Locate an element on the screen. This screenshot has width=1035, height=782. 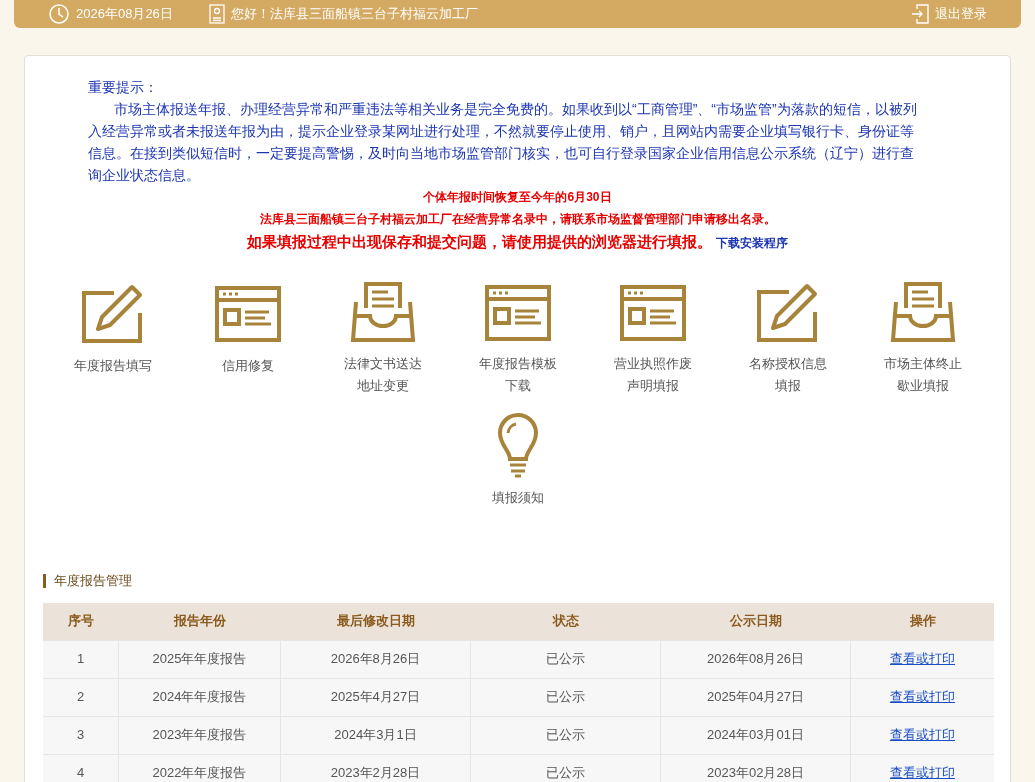
feature-label: 填报 is located at coordinates (787, 386).